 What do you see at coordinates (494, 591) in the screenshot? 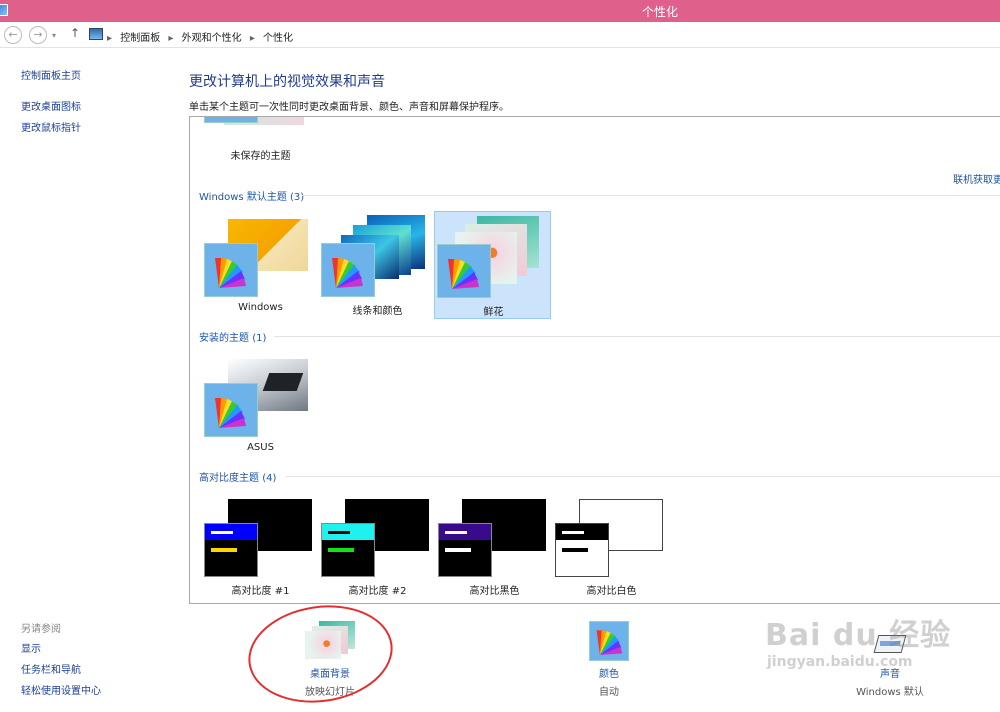
I see `theme-label: 高对比黑色` at bounding box center [494, 591].